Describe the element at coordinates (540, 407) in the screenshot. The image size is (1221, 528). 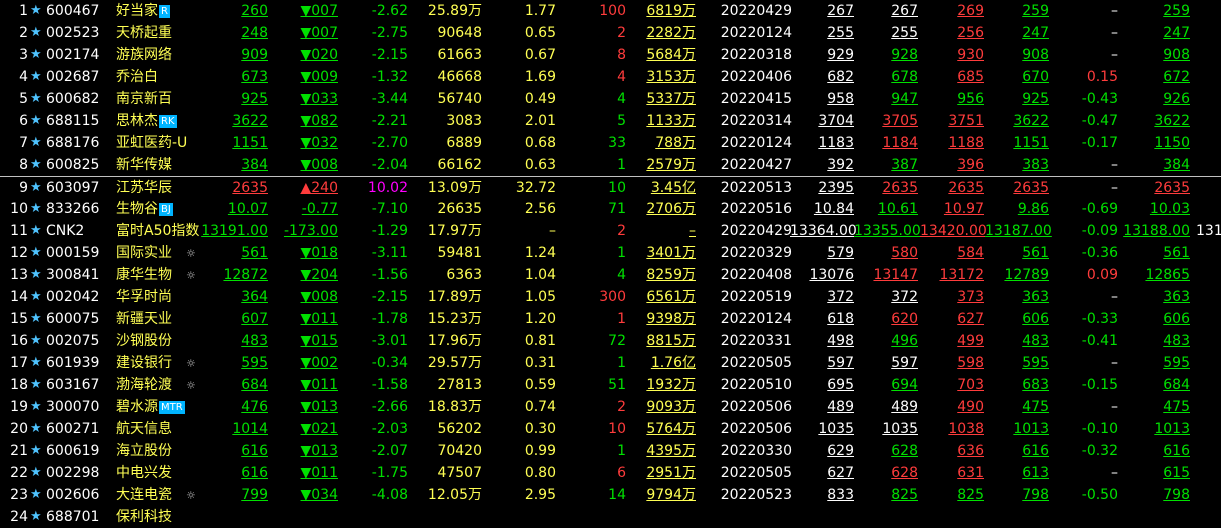
I see `volume-ratio-cell: 0.74` at that location.